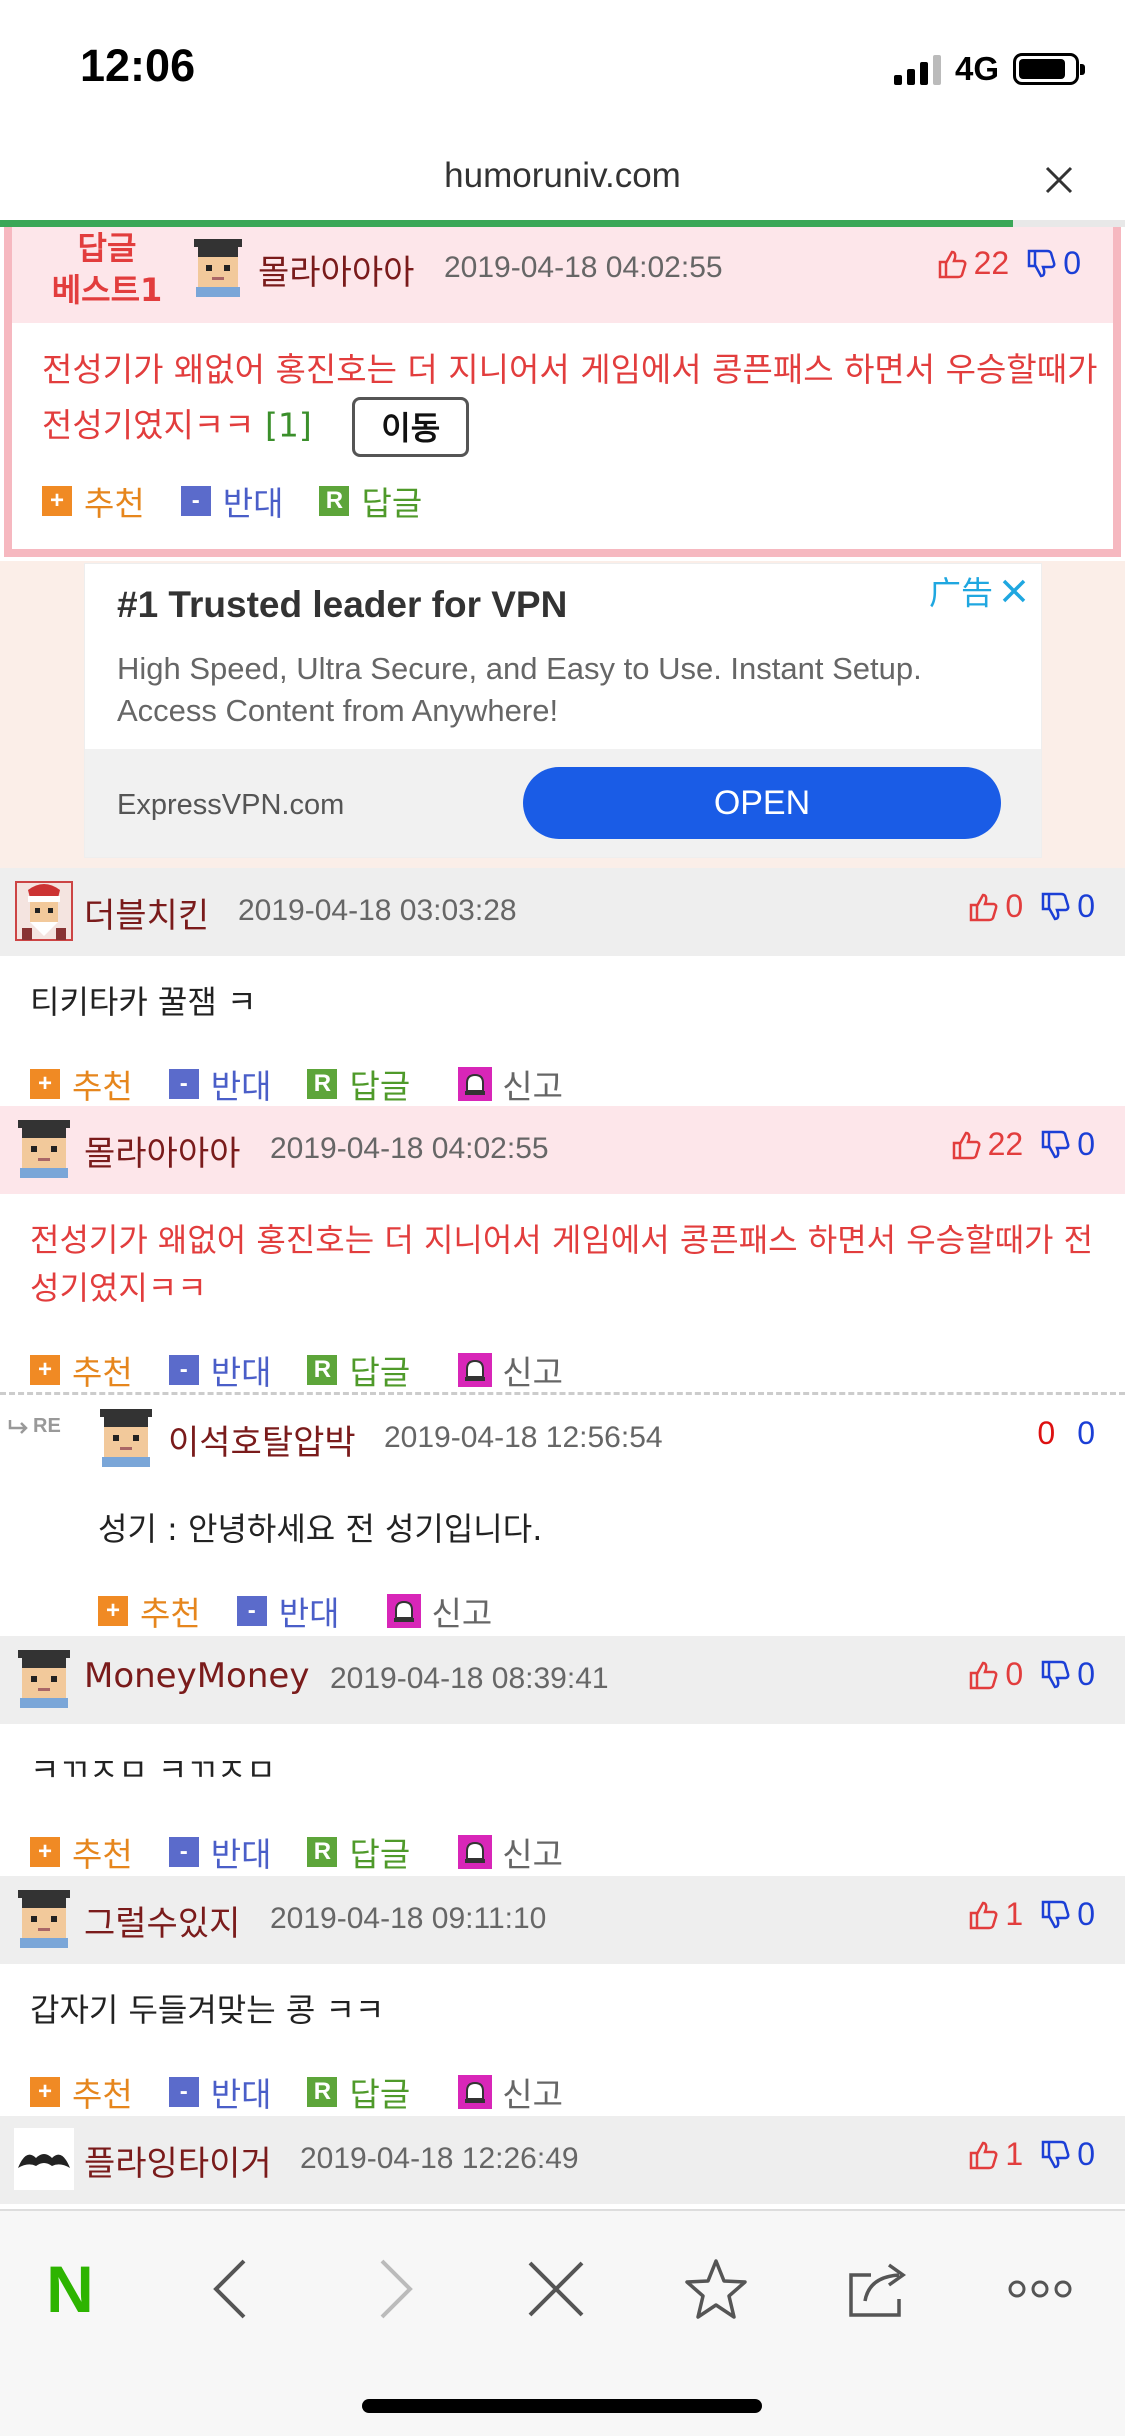 The height and width of the screenshot is (2436, 1125). What do you see at coordinates (178, 2160) in the screenshot?
I see `comment-author: 플라잉타이거` at bounding box center [178, 2160].